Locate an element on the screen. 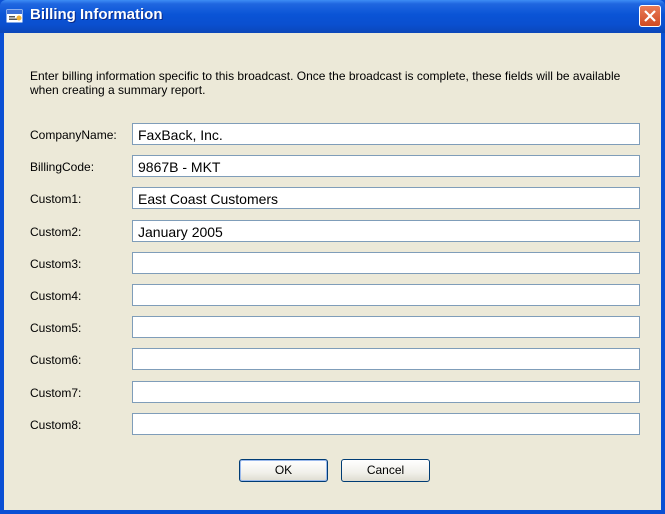 This screenshot has width=665, height=514. custom1-label: Custom1: is located at coordinates (56, 199).